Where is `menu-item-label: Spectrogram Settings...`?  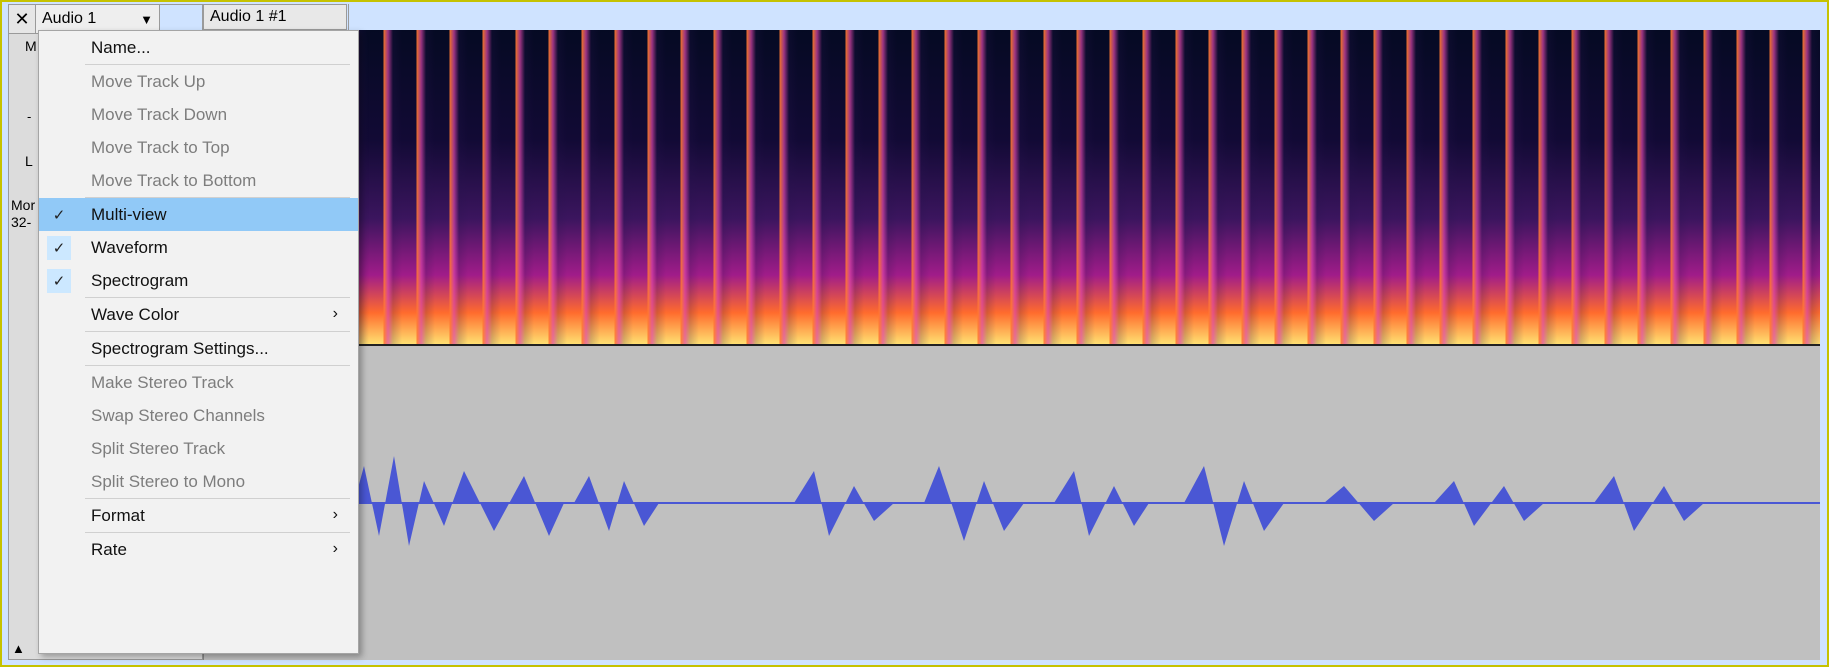
menu-item-label: Spectrogram Settings... is located at coordinates (180, 348).